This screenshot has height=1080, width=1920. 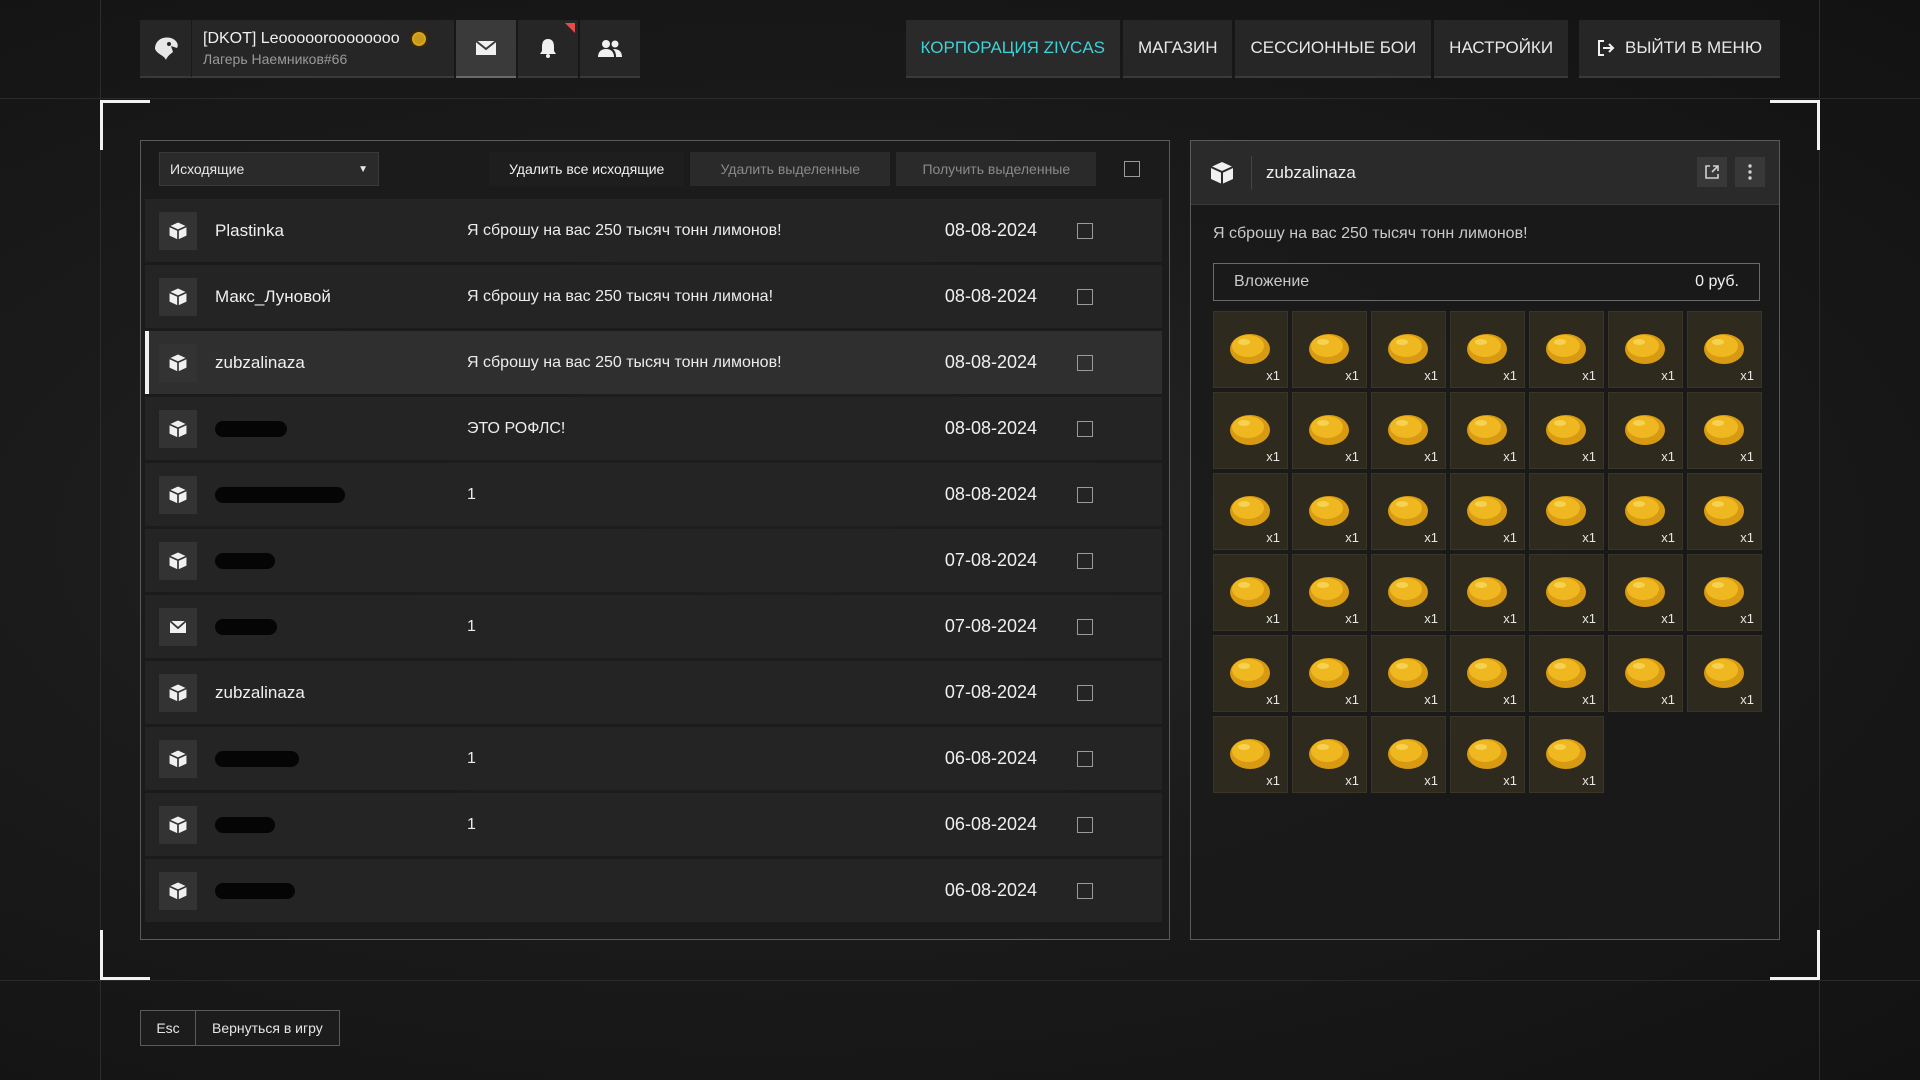 I want to click on return-to-game-bar: Esc Вернуться в игру, so click(x=240, y=1028).